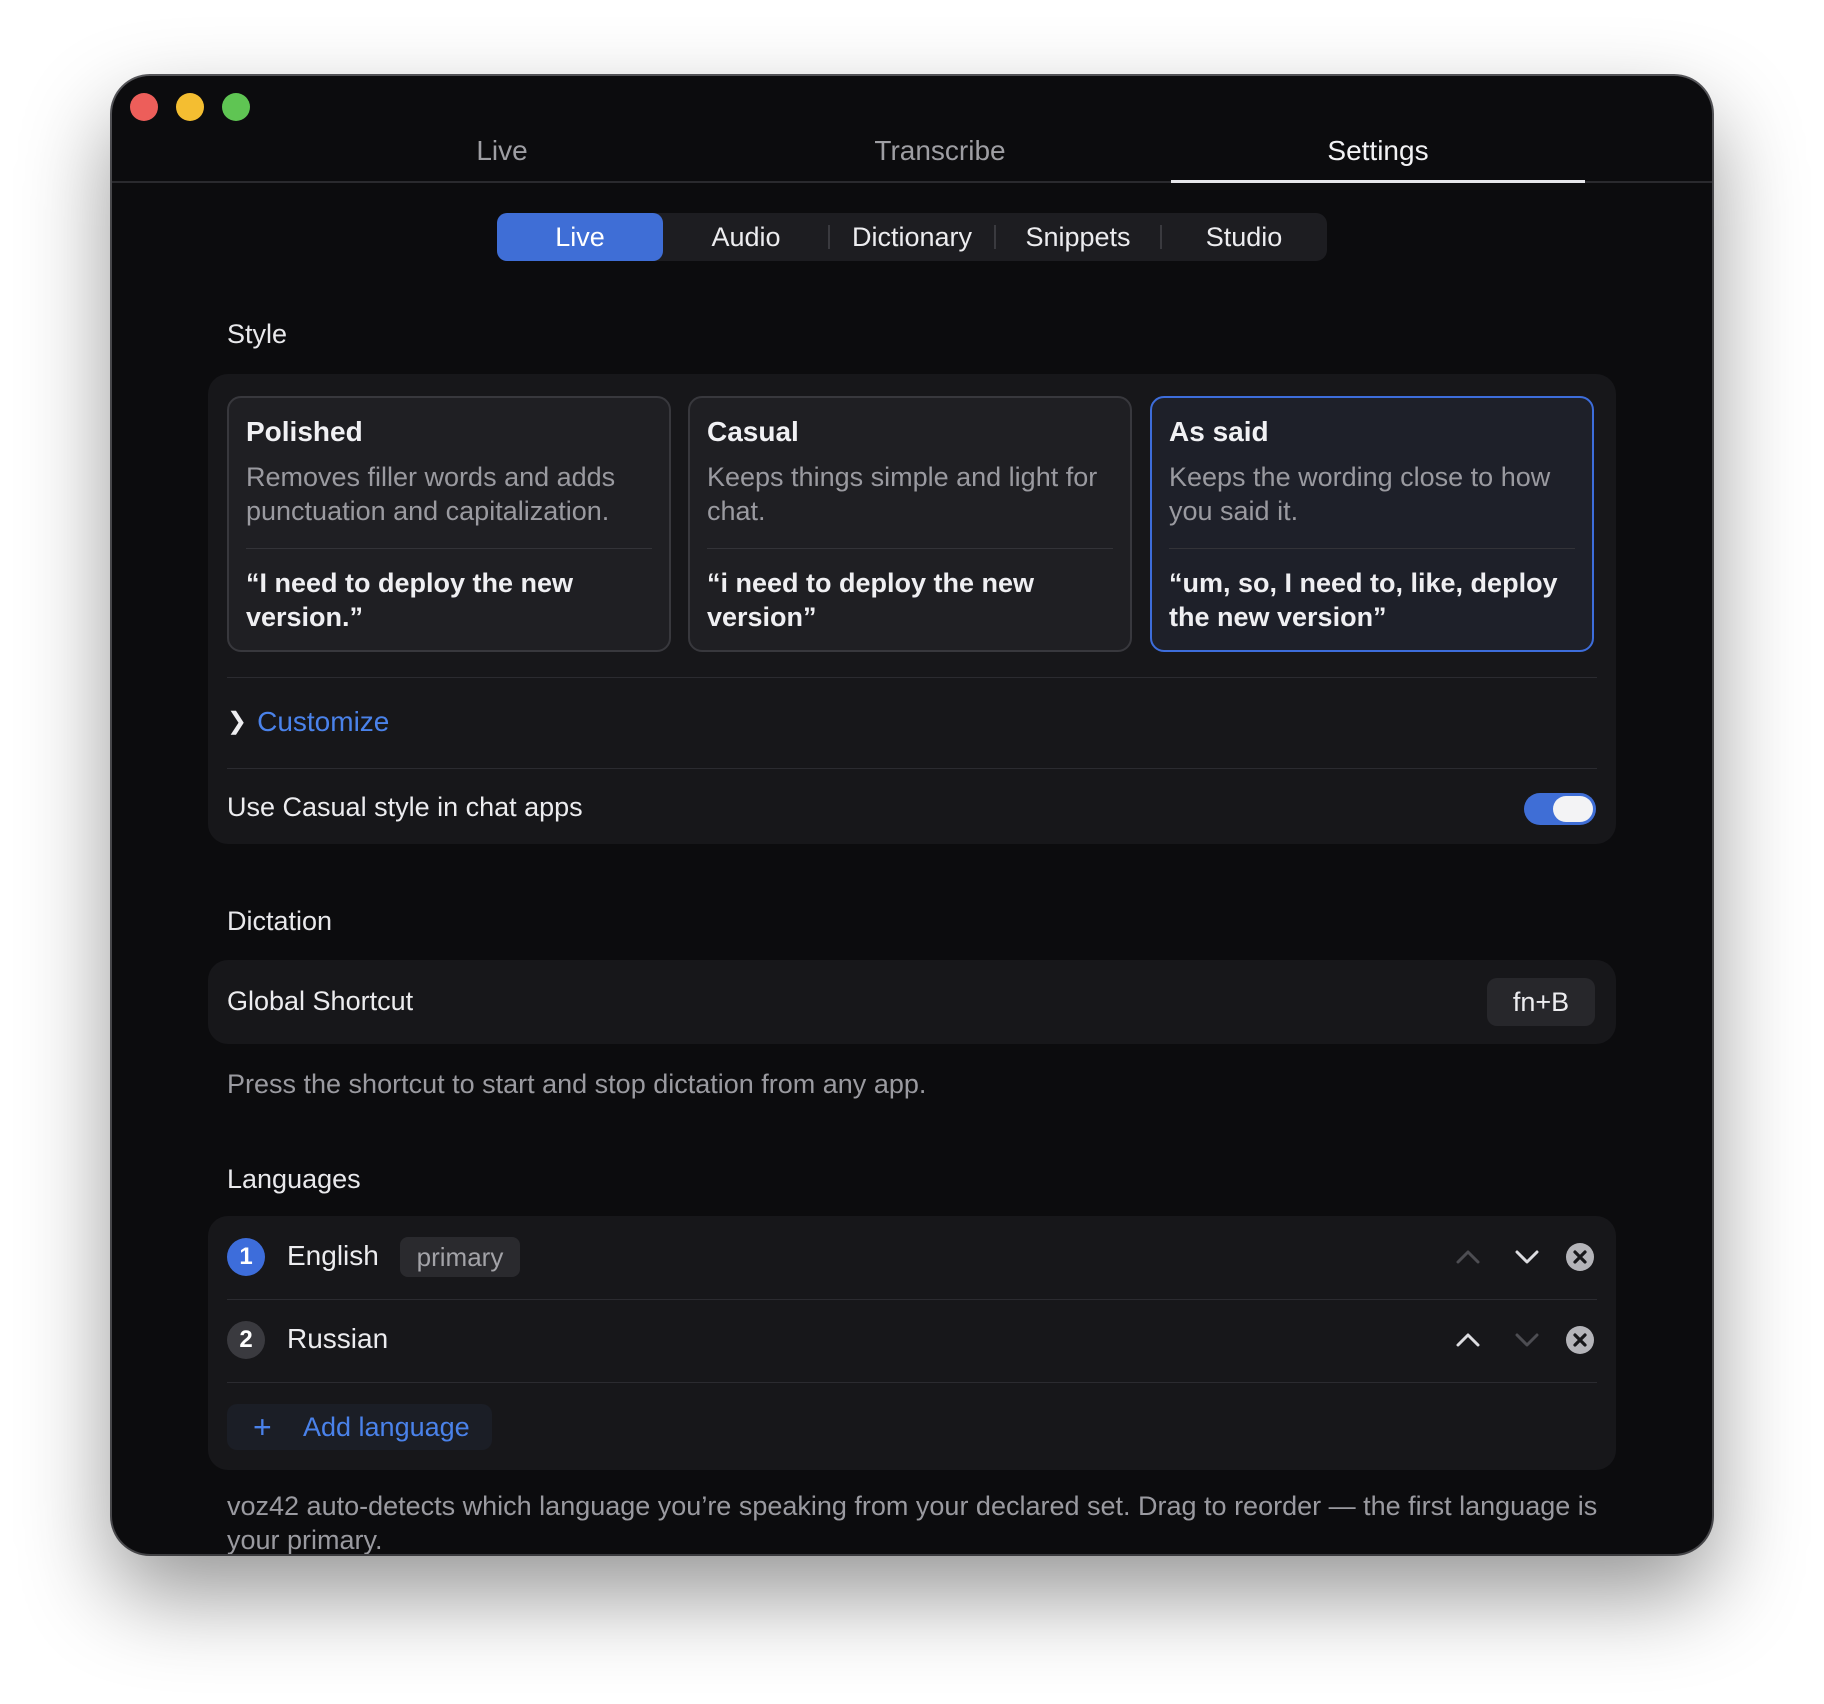 The width and height of the screenshot is (1824, 1704). I want to click on language-name-english: English, so click(333, 1255).